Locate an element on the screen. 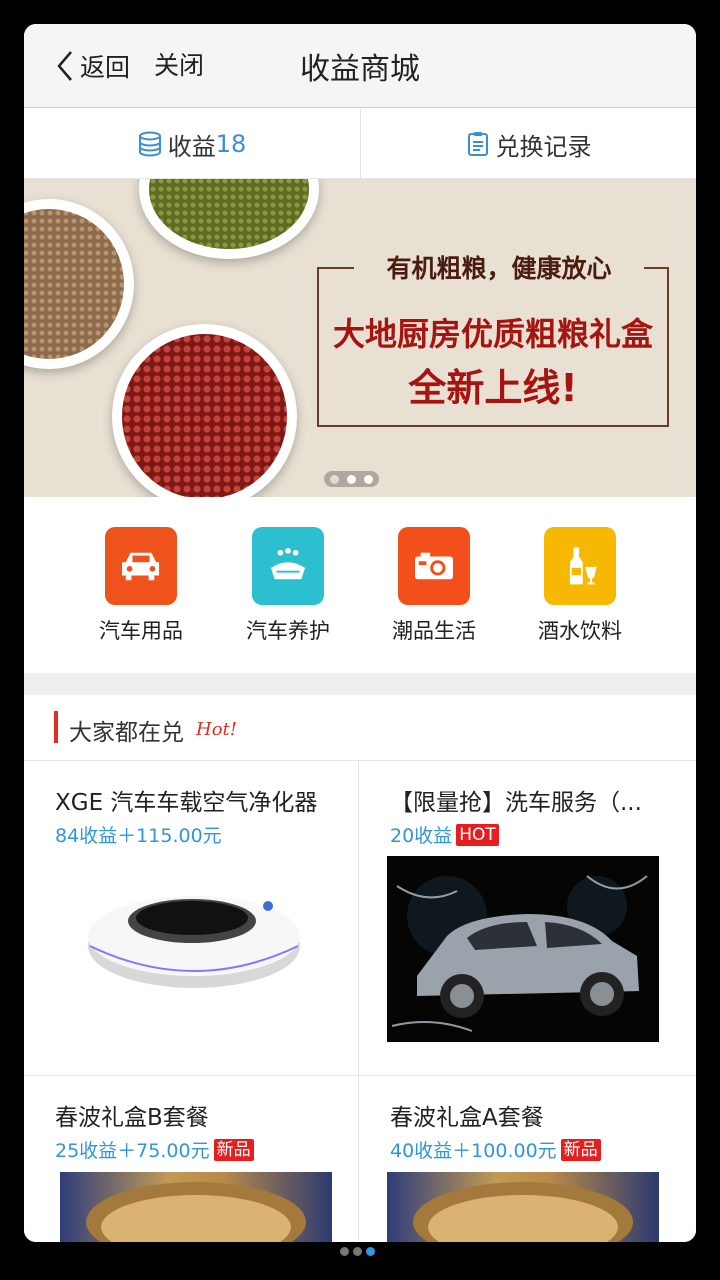 The height and width of the screenshot is (1280, 720). product-card: 春波礼盒B套餐 25收益＋75.00元 新品 is located at coordinates (191, 1159).